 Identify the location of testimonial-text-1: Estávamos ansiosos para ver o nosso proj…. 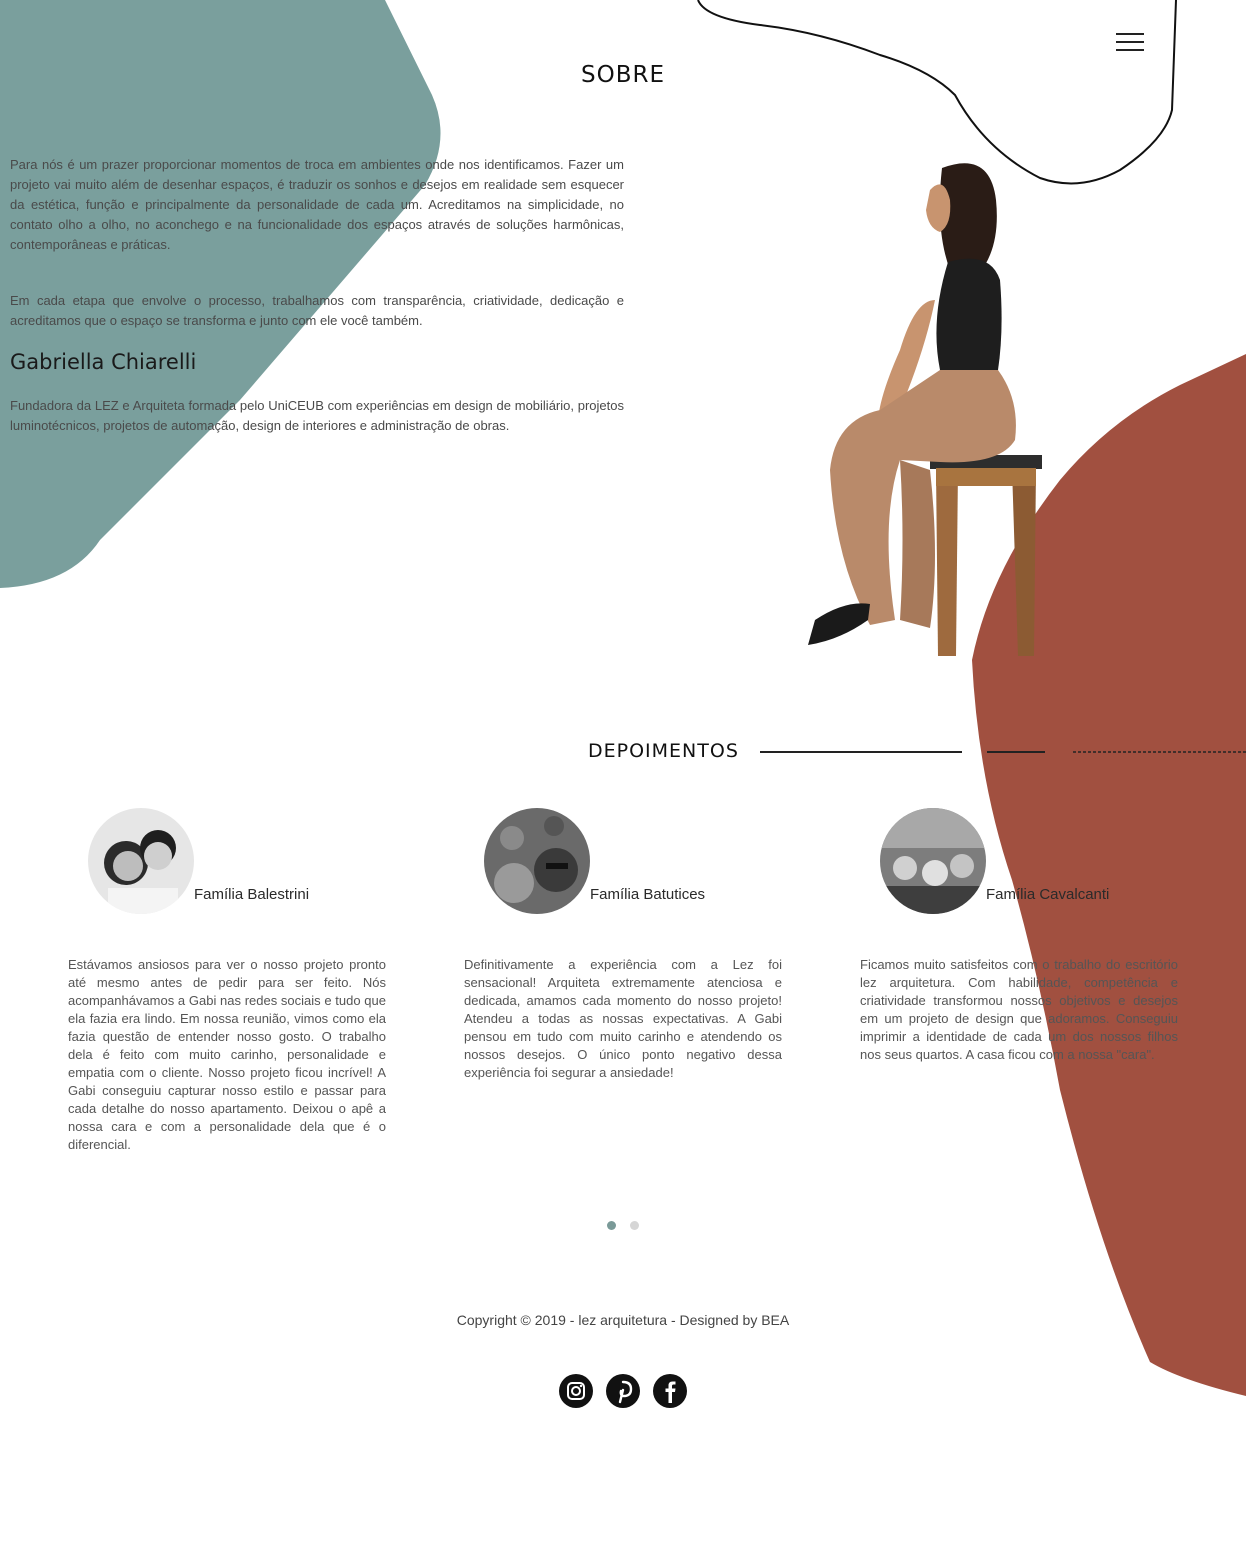
(227, 1054).